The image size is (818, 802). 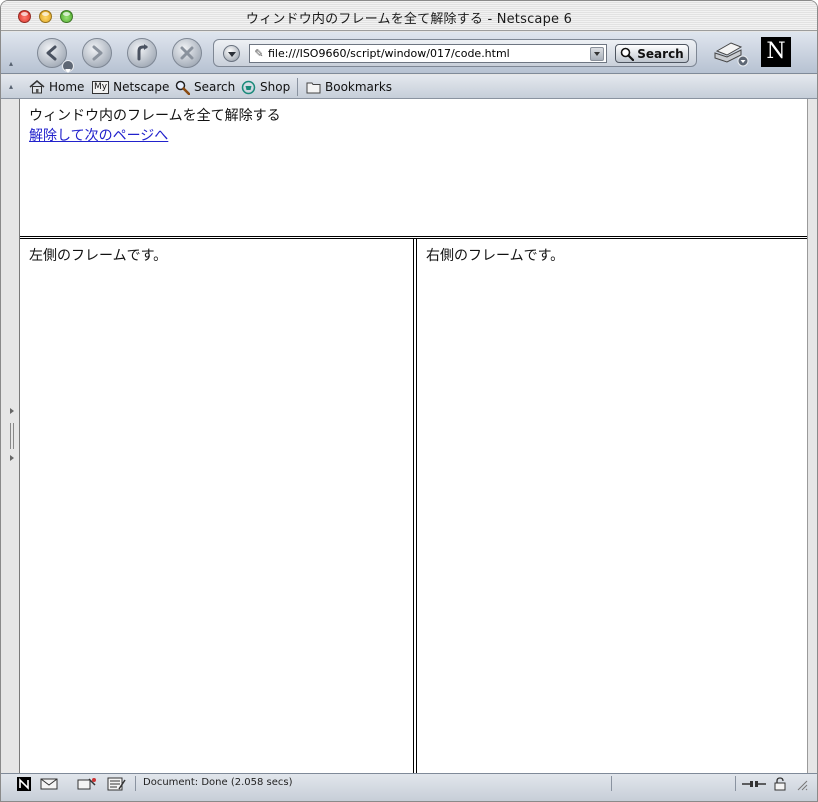 What do you see at coordinates (13, 87) in the screenshot?
I see `personal-toolbar-grip-icon: ▴` at bounding box center [13, 87].